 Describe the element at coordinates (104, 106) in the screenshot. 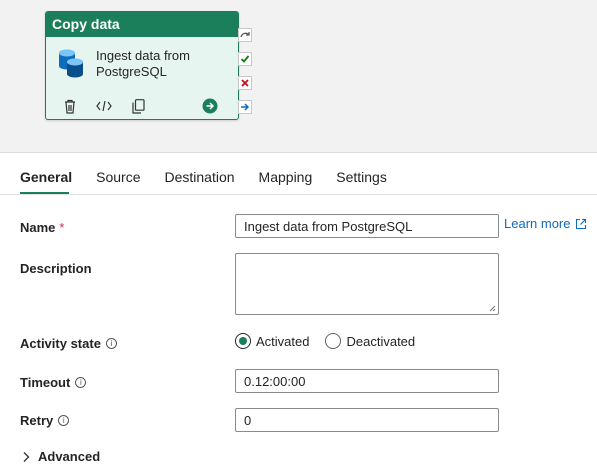

I see `code-icon` at that location.